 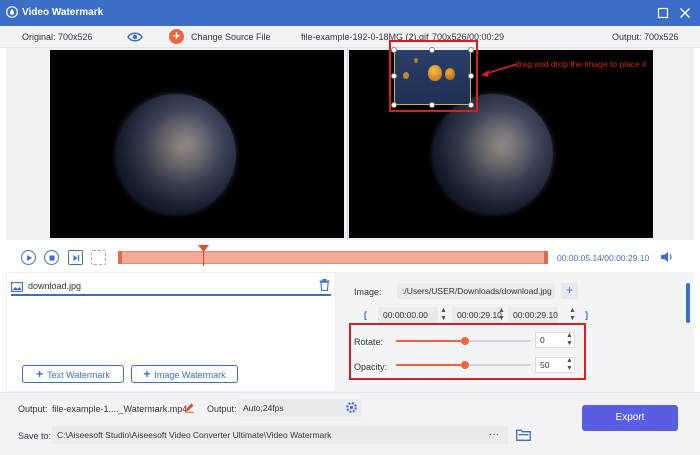 What do you see at coordinates (368, 292) in the screenshot?
I see `image-path-label: Image:` at bounding box center [368, 292].